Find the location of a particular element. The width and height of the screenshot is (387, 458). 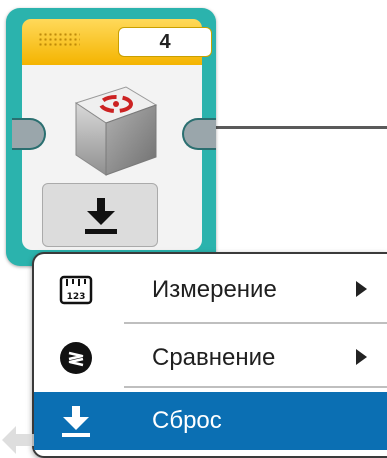

port-selector: 4 is located at coordinates (165, 42).